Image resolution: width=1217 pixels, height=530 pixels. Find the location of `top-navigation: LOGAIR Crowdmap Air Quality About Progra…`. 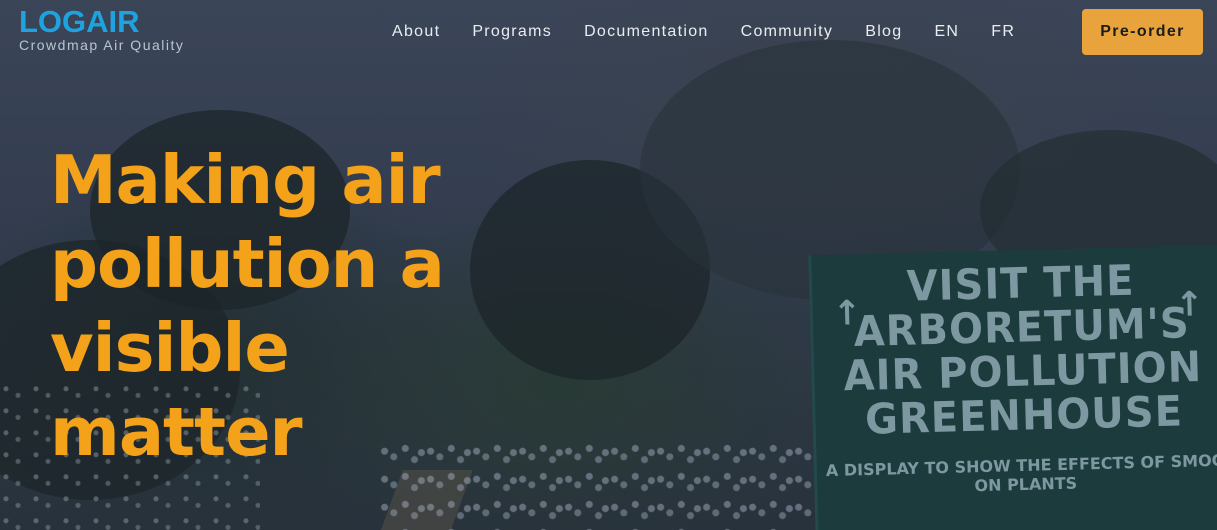

top-navigation: LOGAIR Crowdmap Air Quality About Progra… is located at coordinates (608, 33).